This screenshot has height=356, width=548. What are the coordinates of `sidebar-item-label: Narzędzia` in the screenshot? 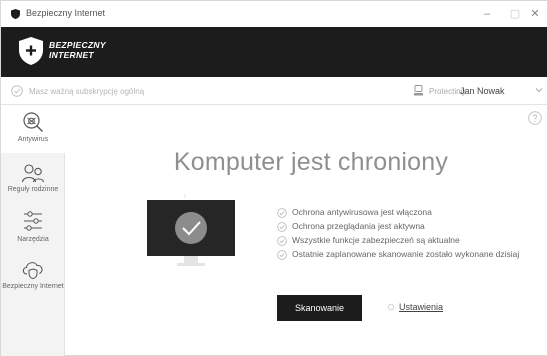 It's located at (33, 239).